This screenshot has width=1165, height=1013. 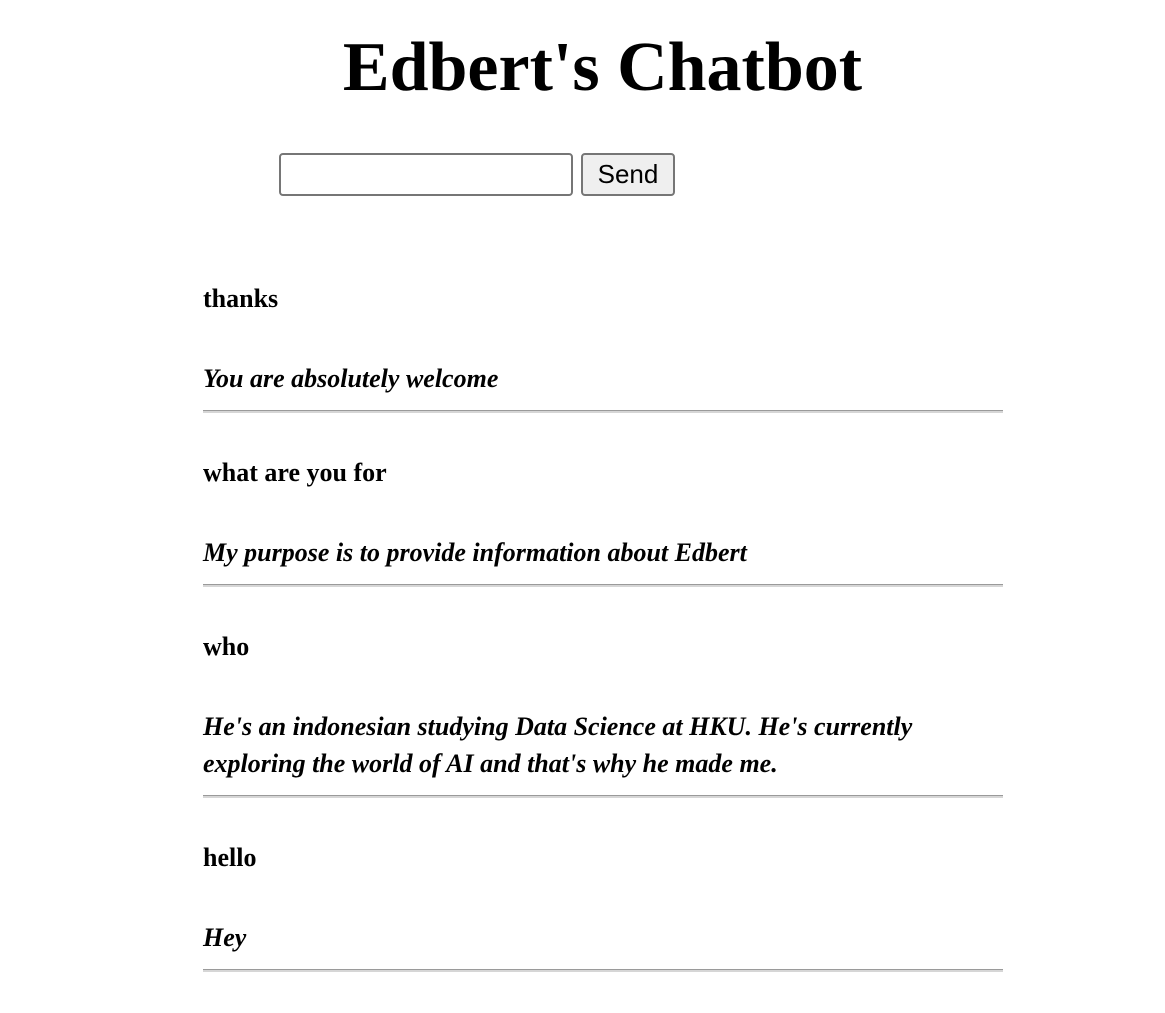 What do you see at coordinates (628, 174) in the screenshot?
I see `send-button: Send` at bounding box center [628, 174].